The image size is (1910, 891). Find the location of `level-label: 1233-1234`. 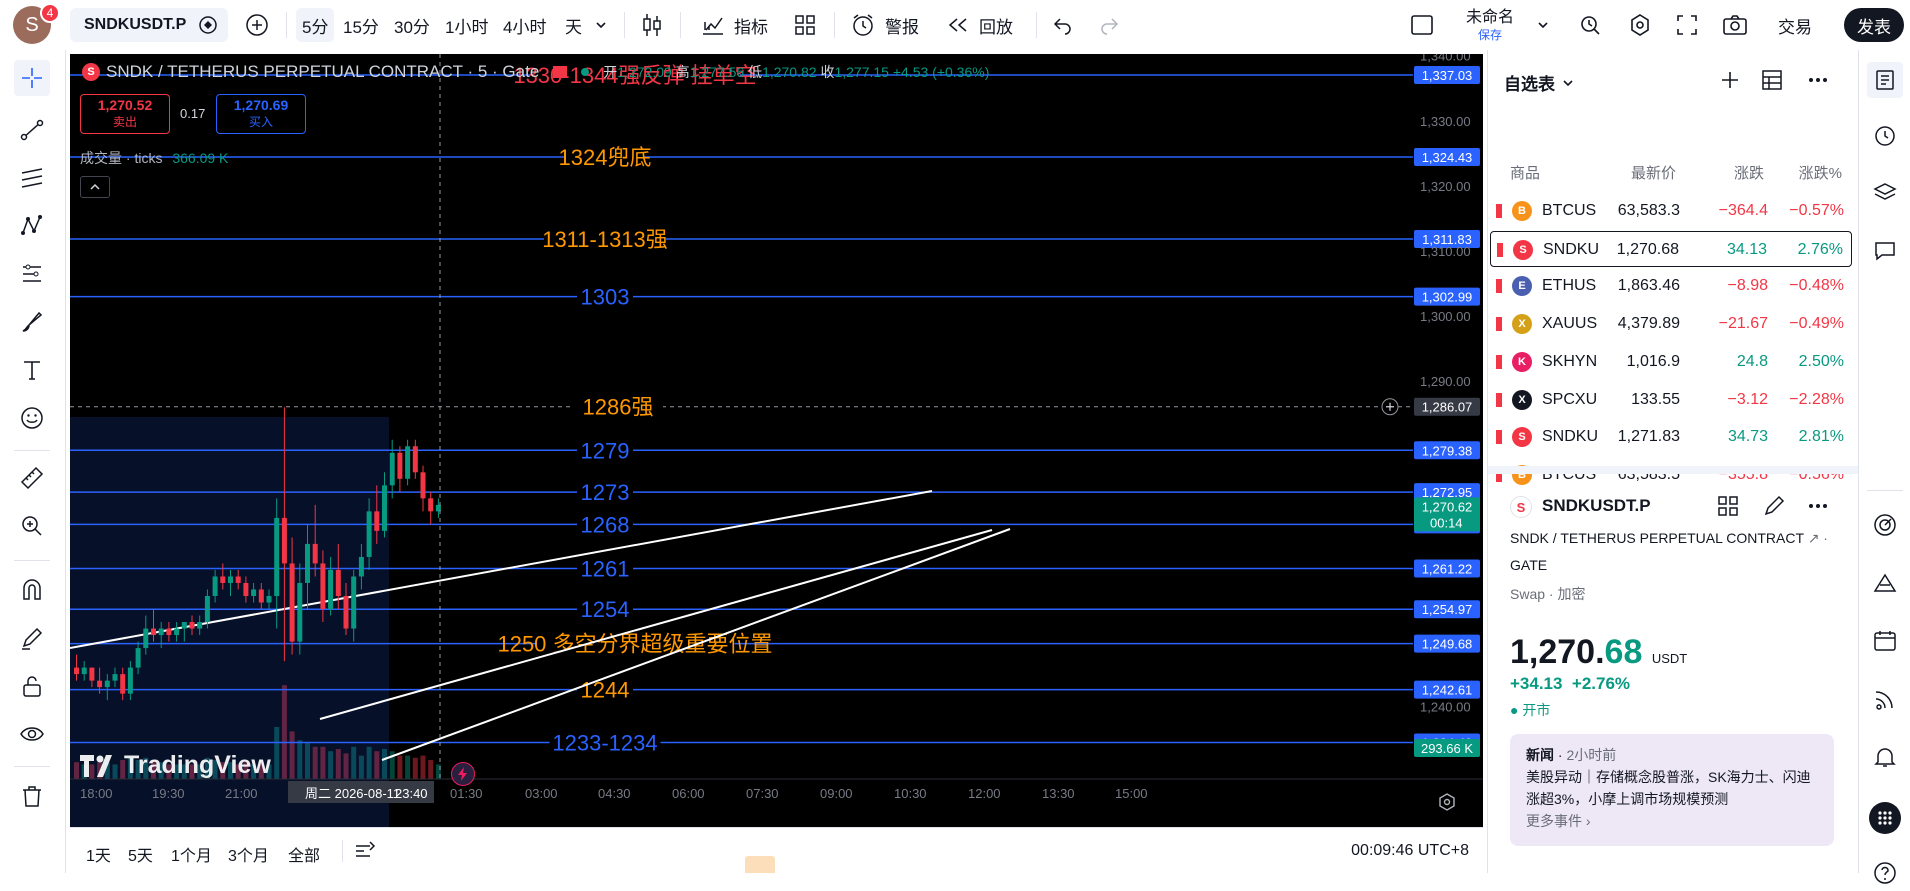

level-label: 1233-1234 is located at coordinates (604, 743).